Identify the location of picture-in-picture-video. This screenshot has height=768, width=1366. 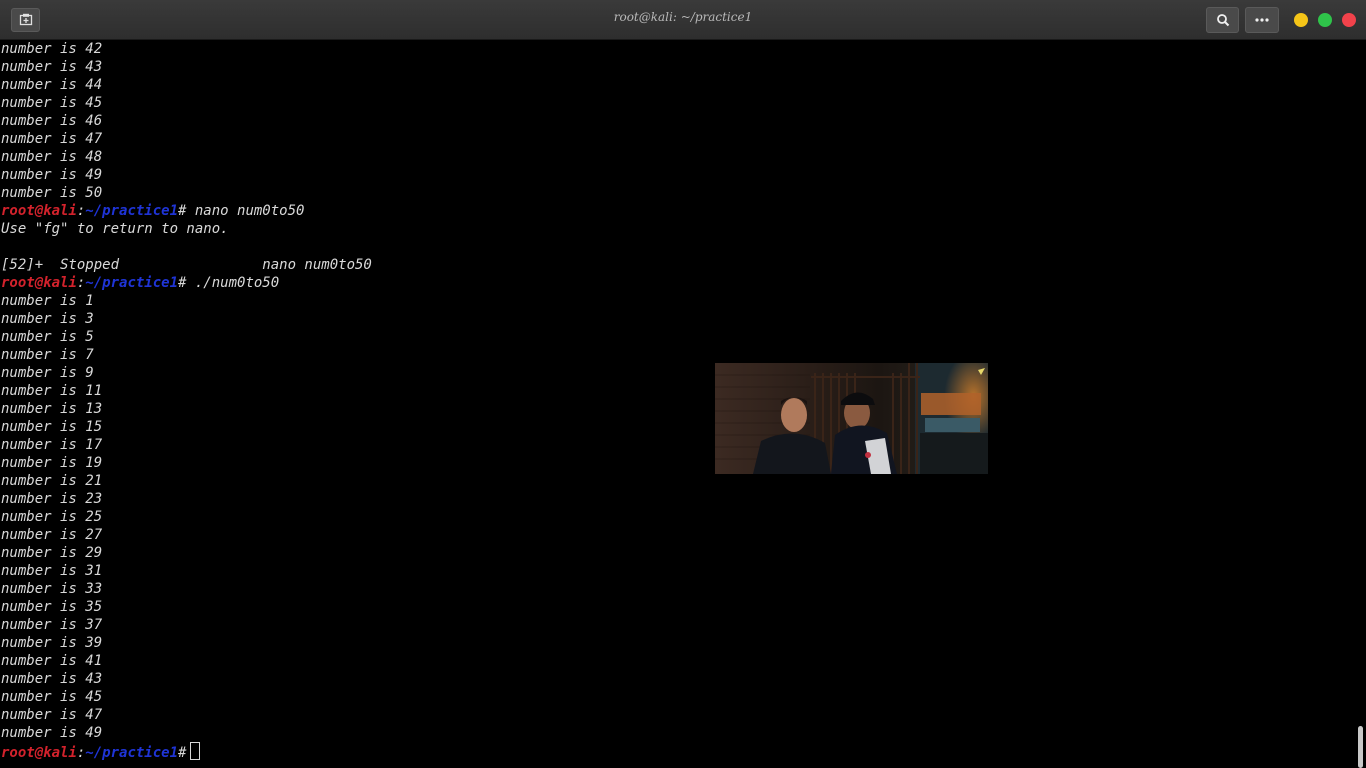
(851, 418).